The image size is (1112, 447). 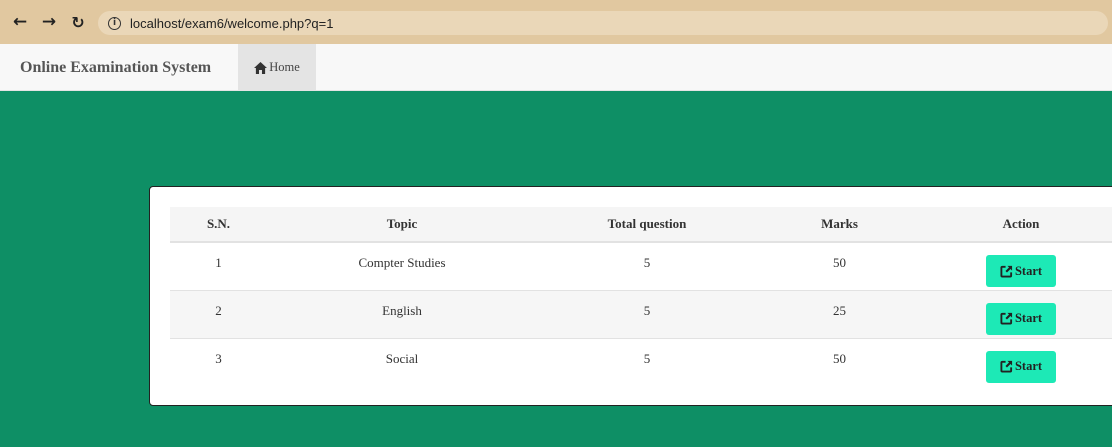 What do you see at coordinates (218, 361) in the screenshot?
I see `cell-sn: 3` at bounding box center [218, 361].